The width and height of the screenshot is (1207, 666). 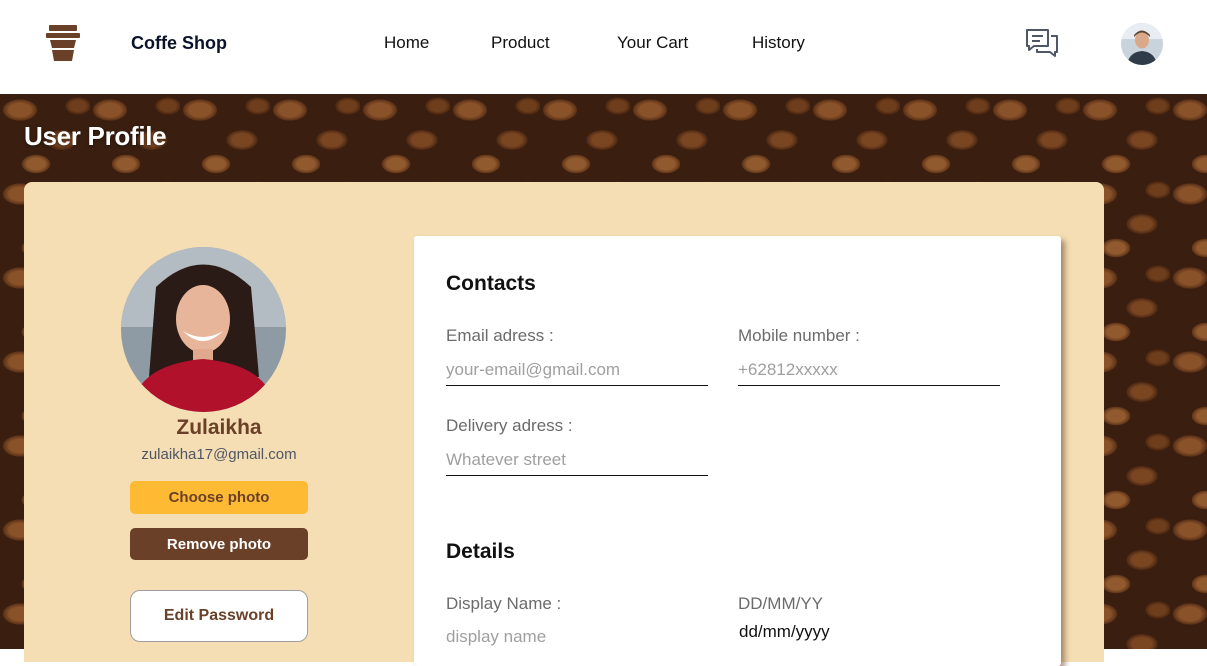 What do you see at coordinates (219, 616) in the screenshot?
I see `edit-password-button: Edit Password` at bounding box center [219, 616].